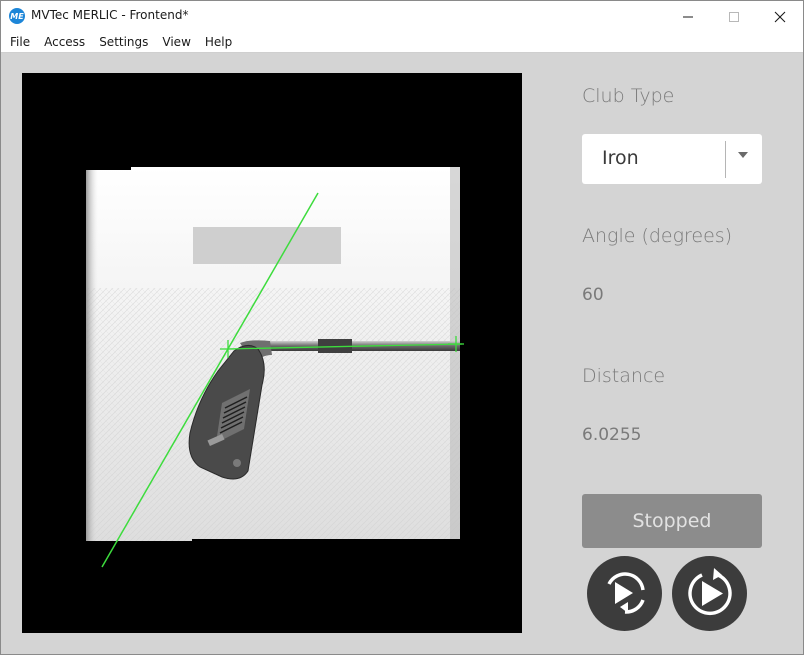  I want to click on dropdown-separator, so click(725, 159).